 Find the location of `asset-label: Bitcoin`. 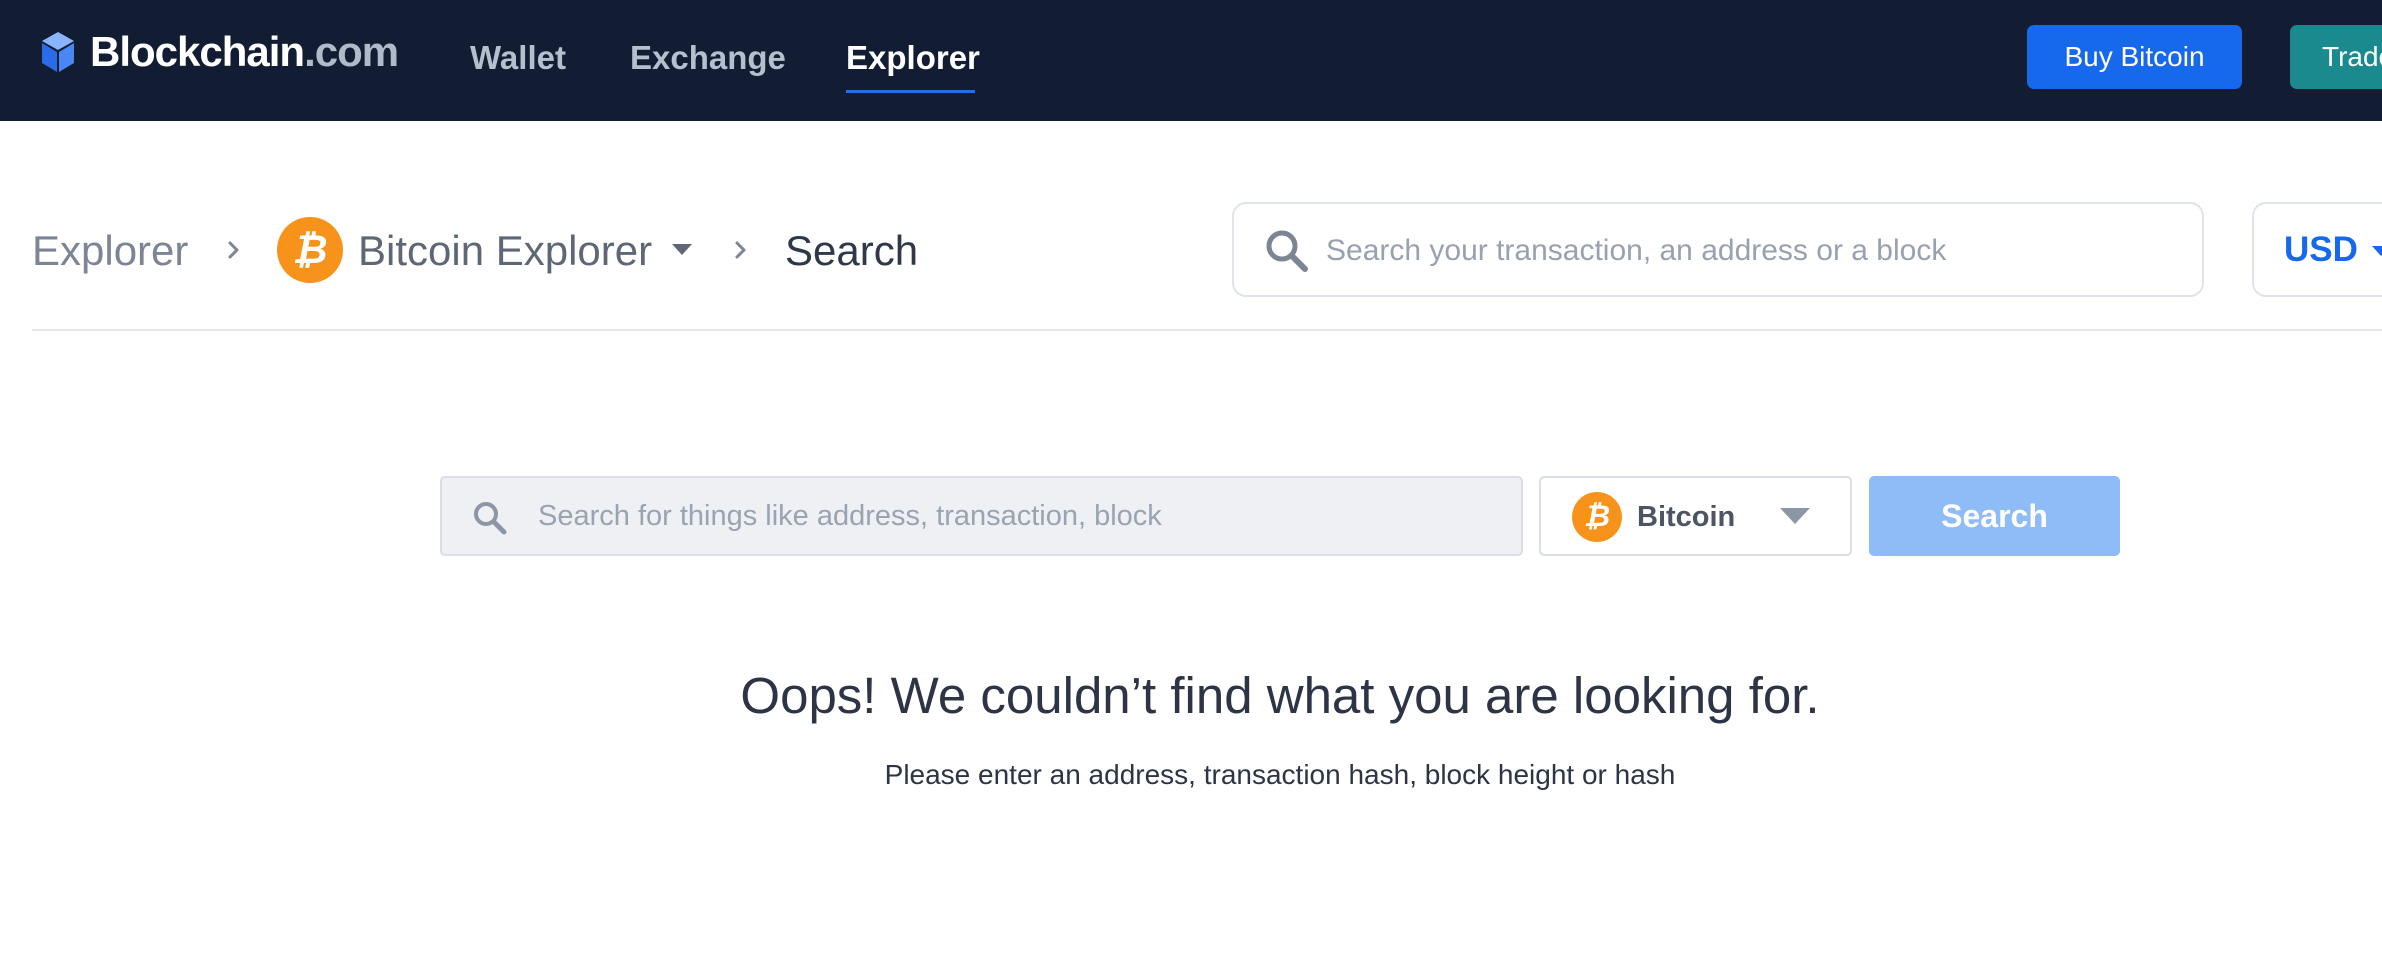

asset-label: Bitcoin is located at coordinates (1686, 517).